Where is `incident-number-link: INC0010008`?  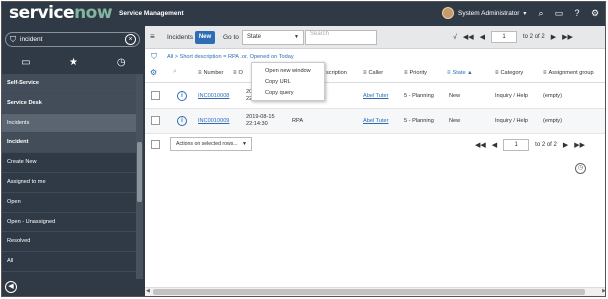
incident-number-link: INC0010008 is located at coordinates (213, 96).